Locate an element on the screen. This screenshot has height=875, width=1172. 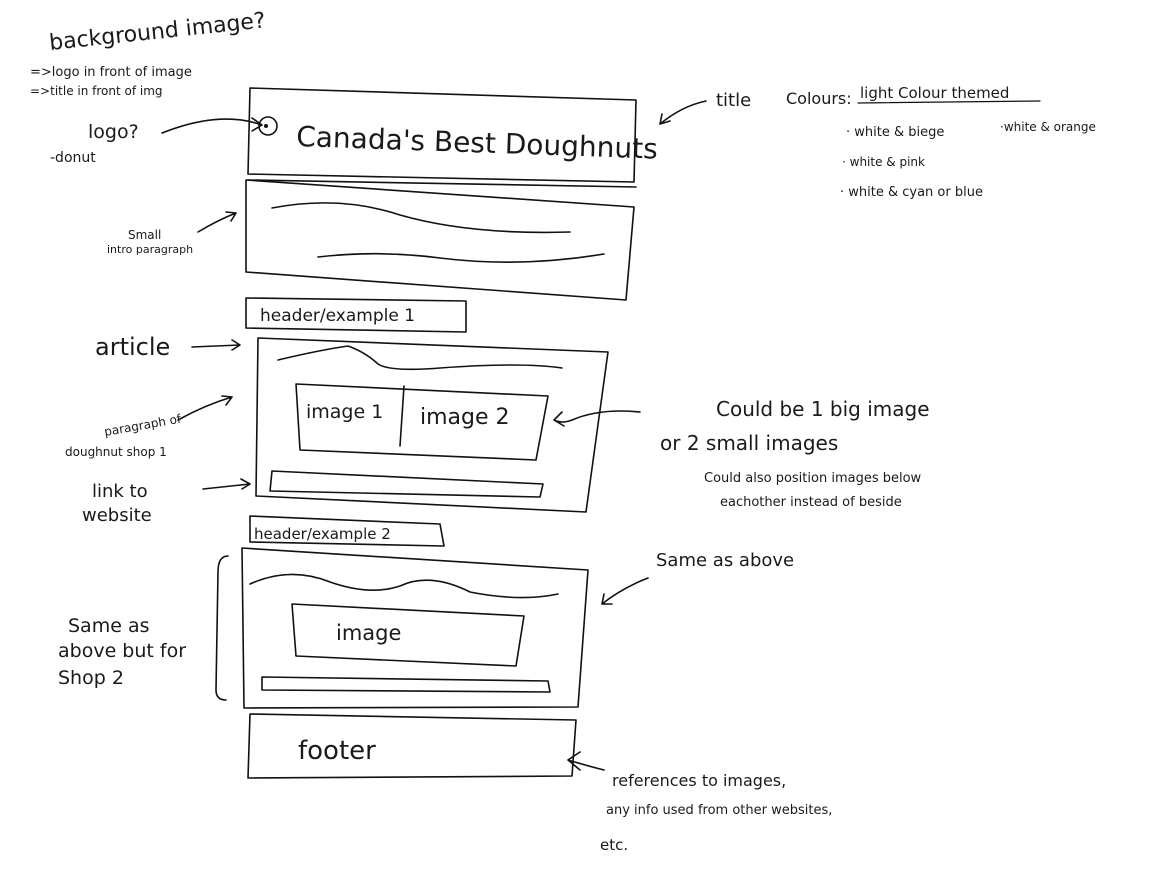
article-note: article is located at coordinates (132, 347).